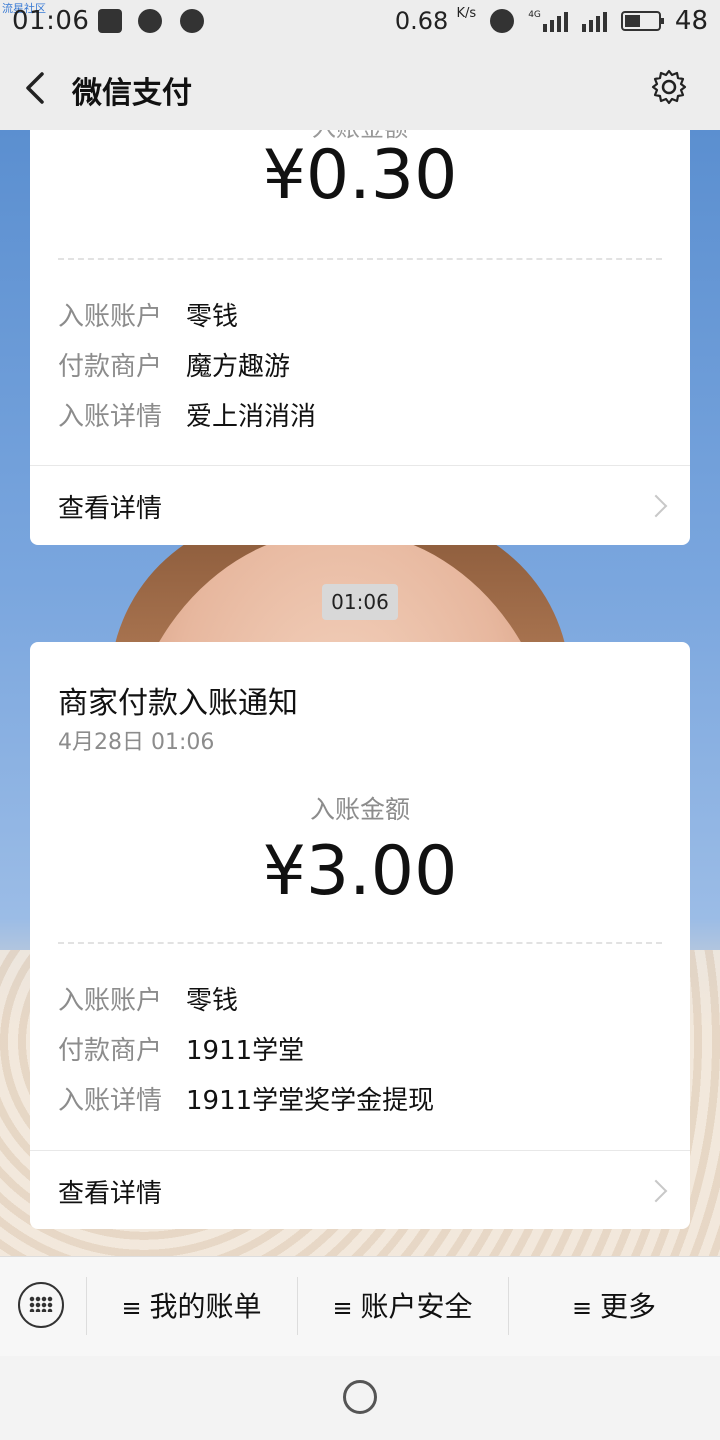  Describe the element at coordinates (502, 21) in the screenshot. I see `alarm-icon` at that location.